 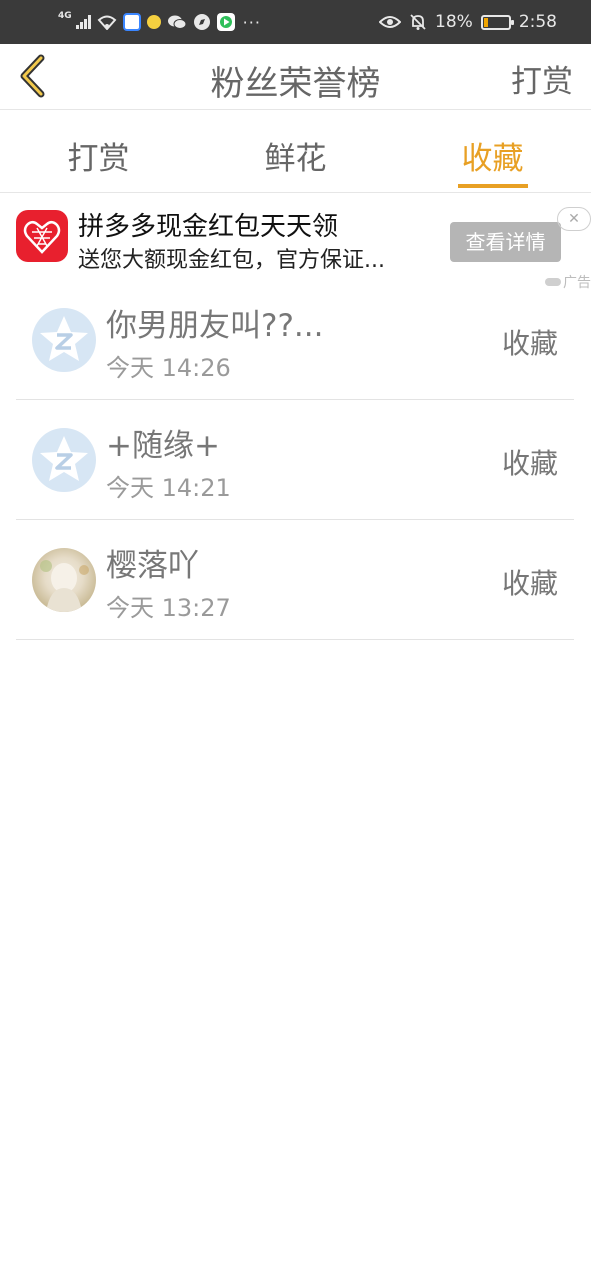 What do you see at coordinates (201, 22) in the screenshot?
I see `compass-icon` at bounding box center [201, 22].